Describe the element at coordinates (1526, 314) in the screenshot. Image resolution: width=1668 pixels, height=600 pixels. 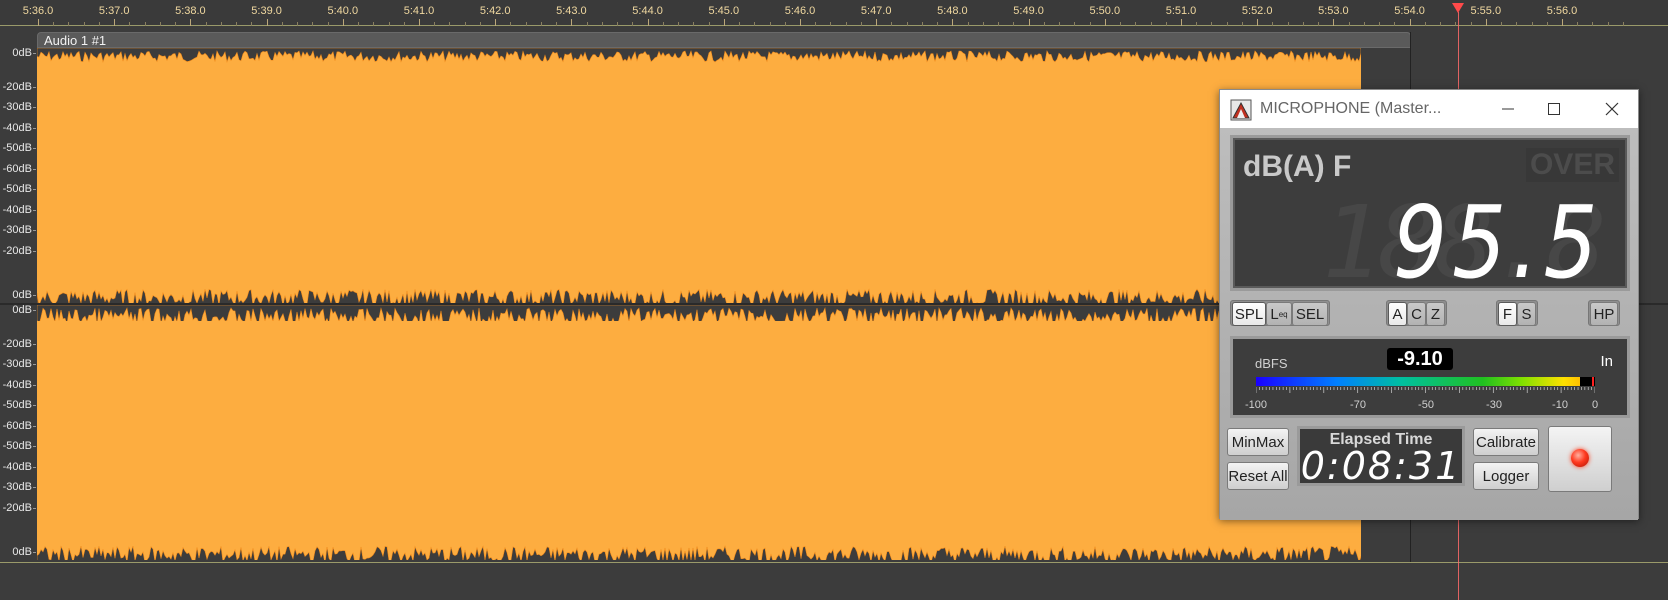
I see `slow-response-button: S` at that location.